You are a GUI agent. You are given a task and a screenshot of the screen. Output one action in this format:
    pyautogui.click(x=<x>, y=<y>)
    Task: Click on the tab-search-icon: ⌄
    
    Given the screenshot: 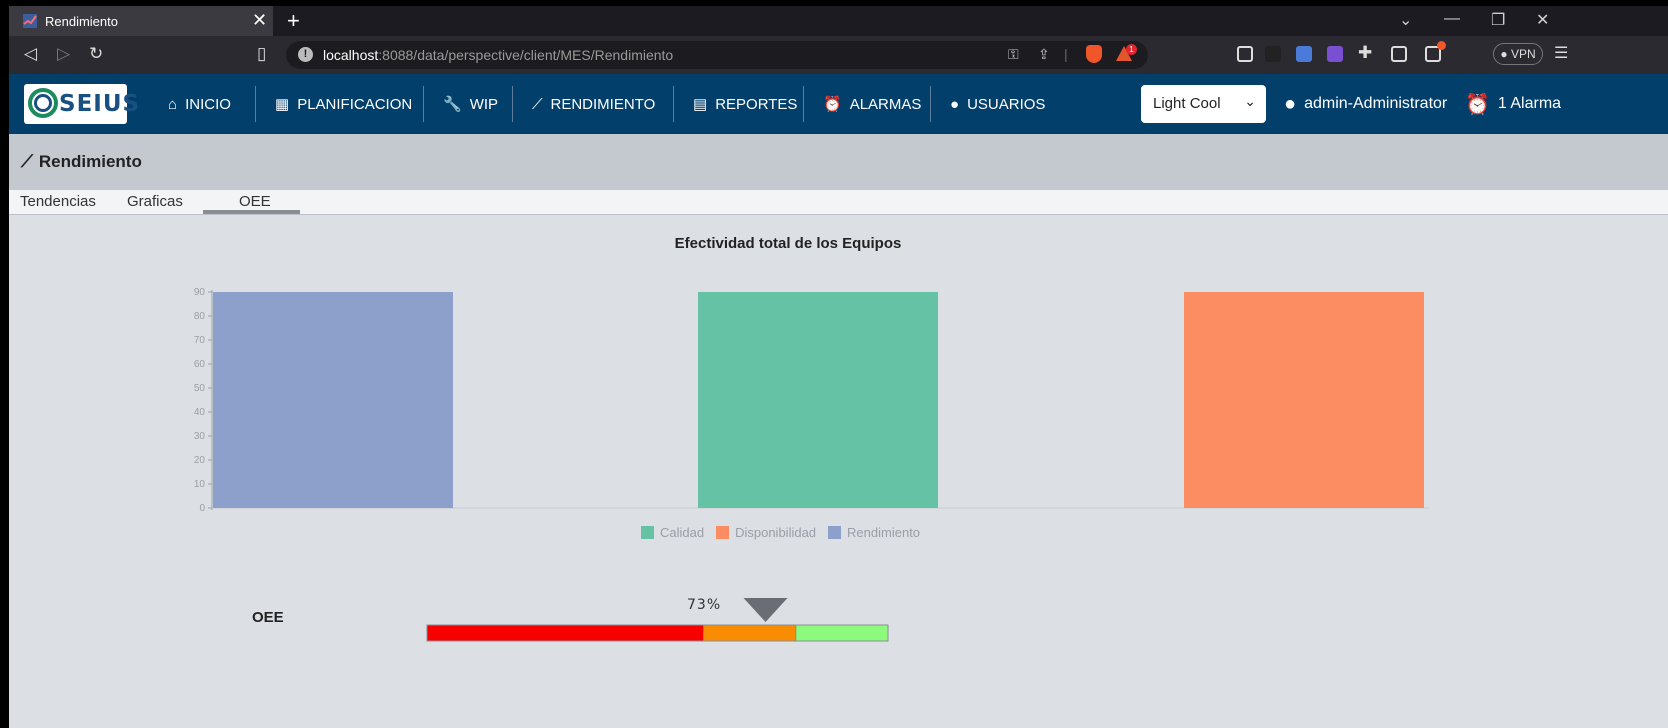 What is the action you would take?
    pyautogui.click(x=1405, y=20)
    